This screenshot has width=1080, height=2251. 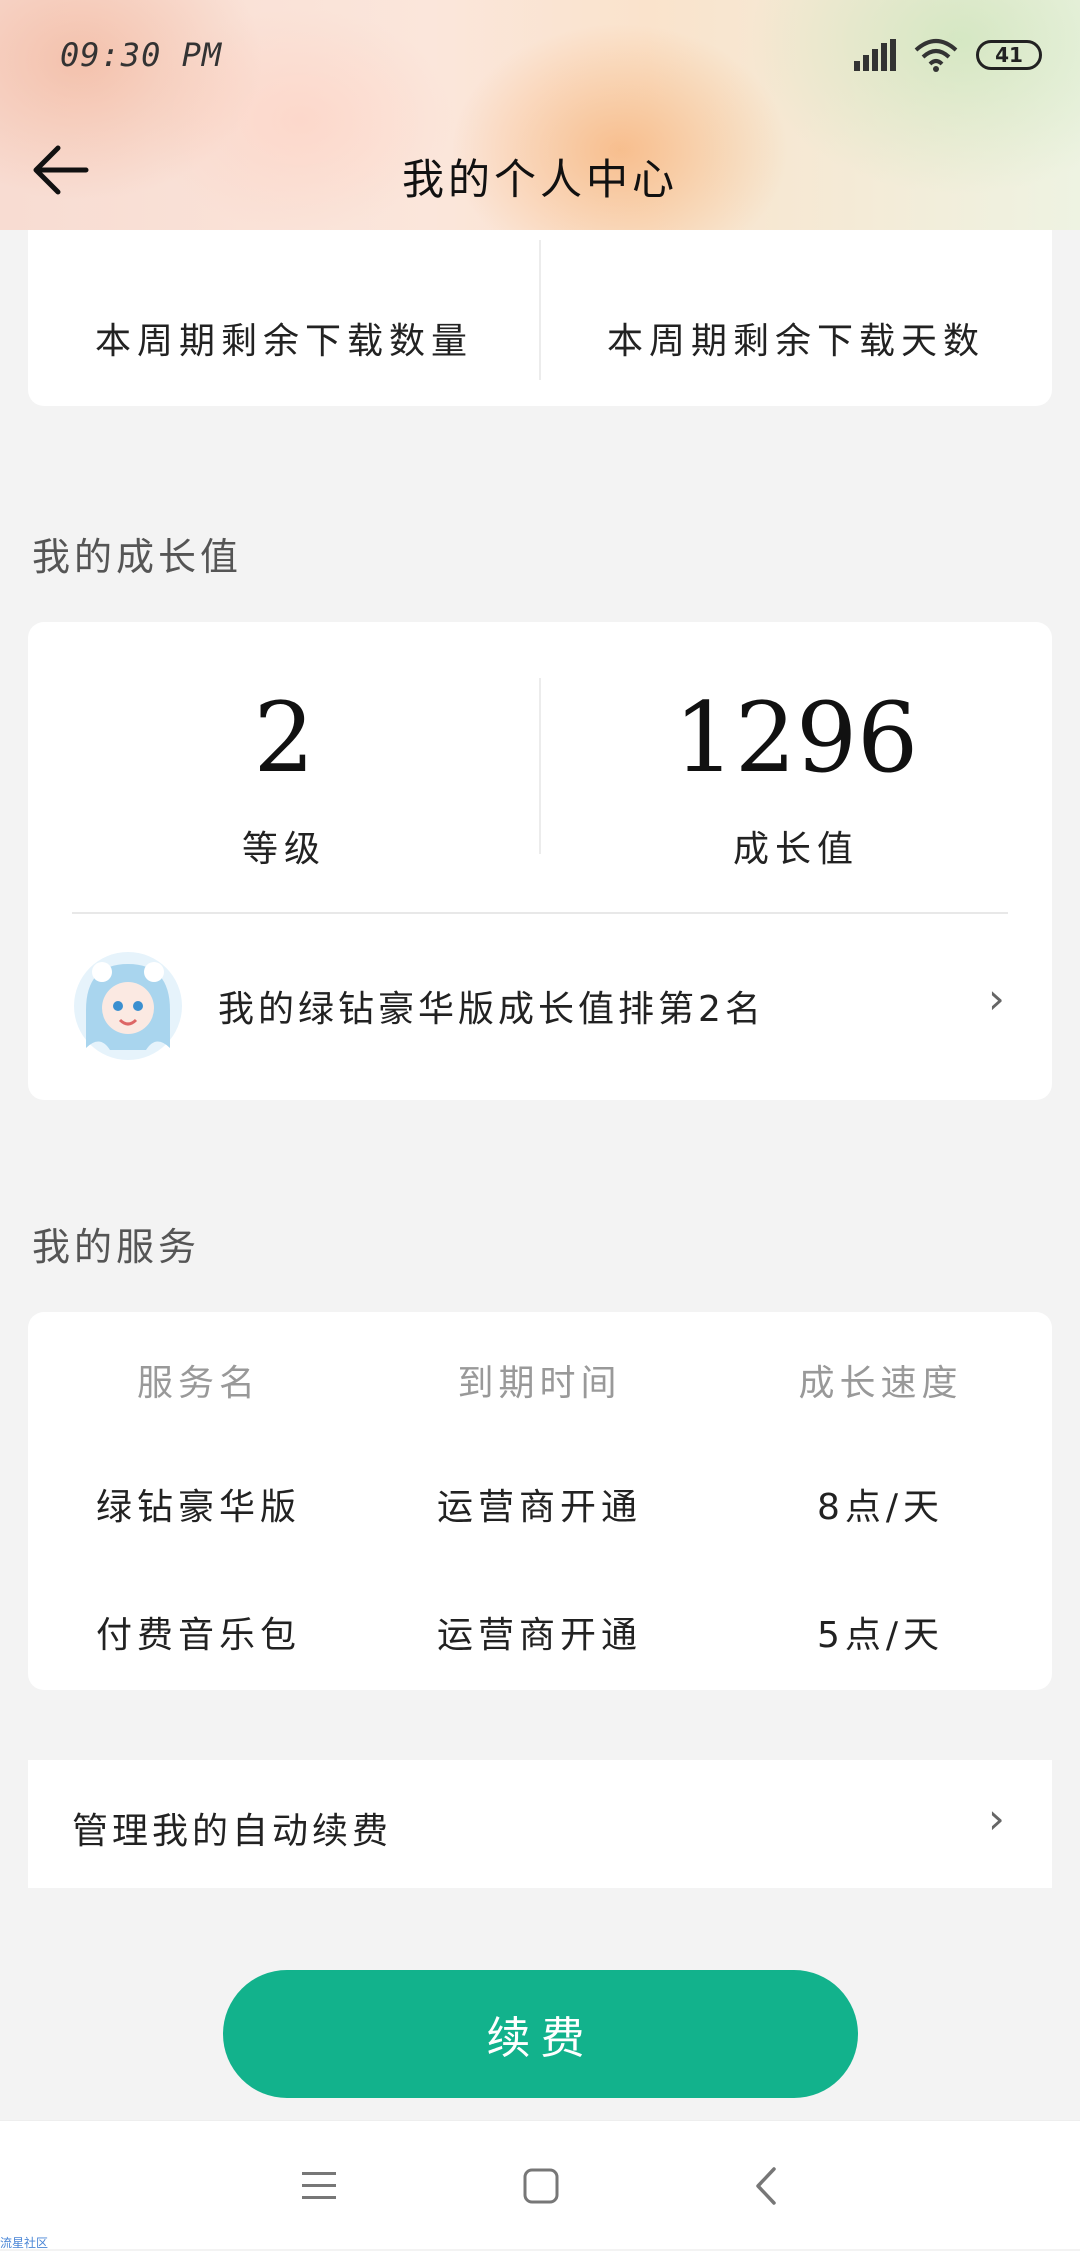 What do you see at coordinates (198, 1507) in the screenshot?
I see `service-name: 绿钻豪华版` at bounding box center [198, 1507].